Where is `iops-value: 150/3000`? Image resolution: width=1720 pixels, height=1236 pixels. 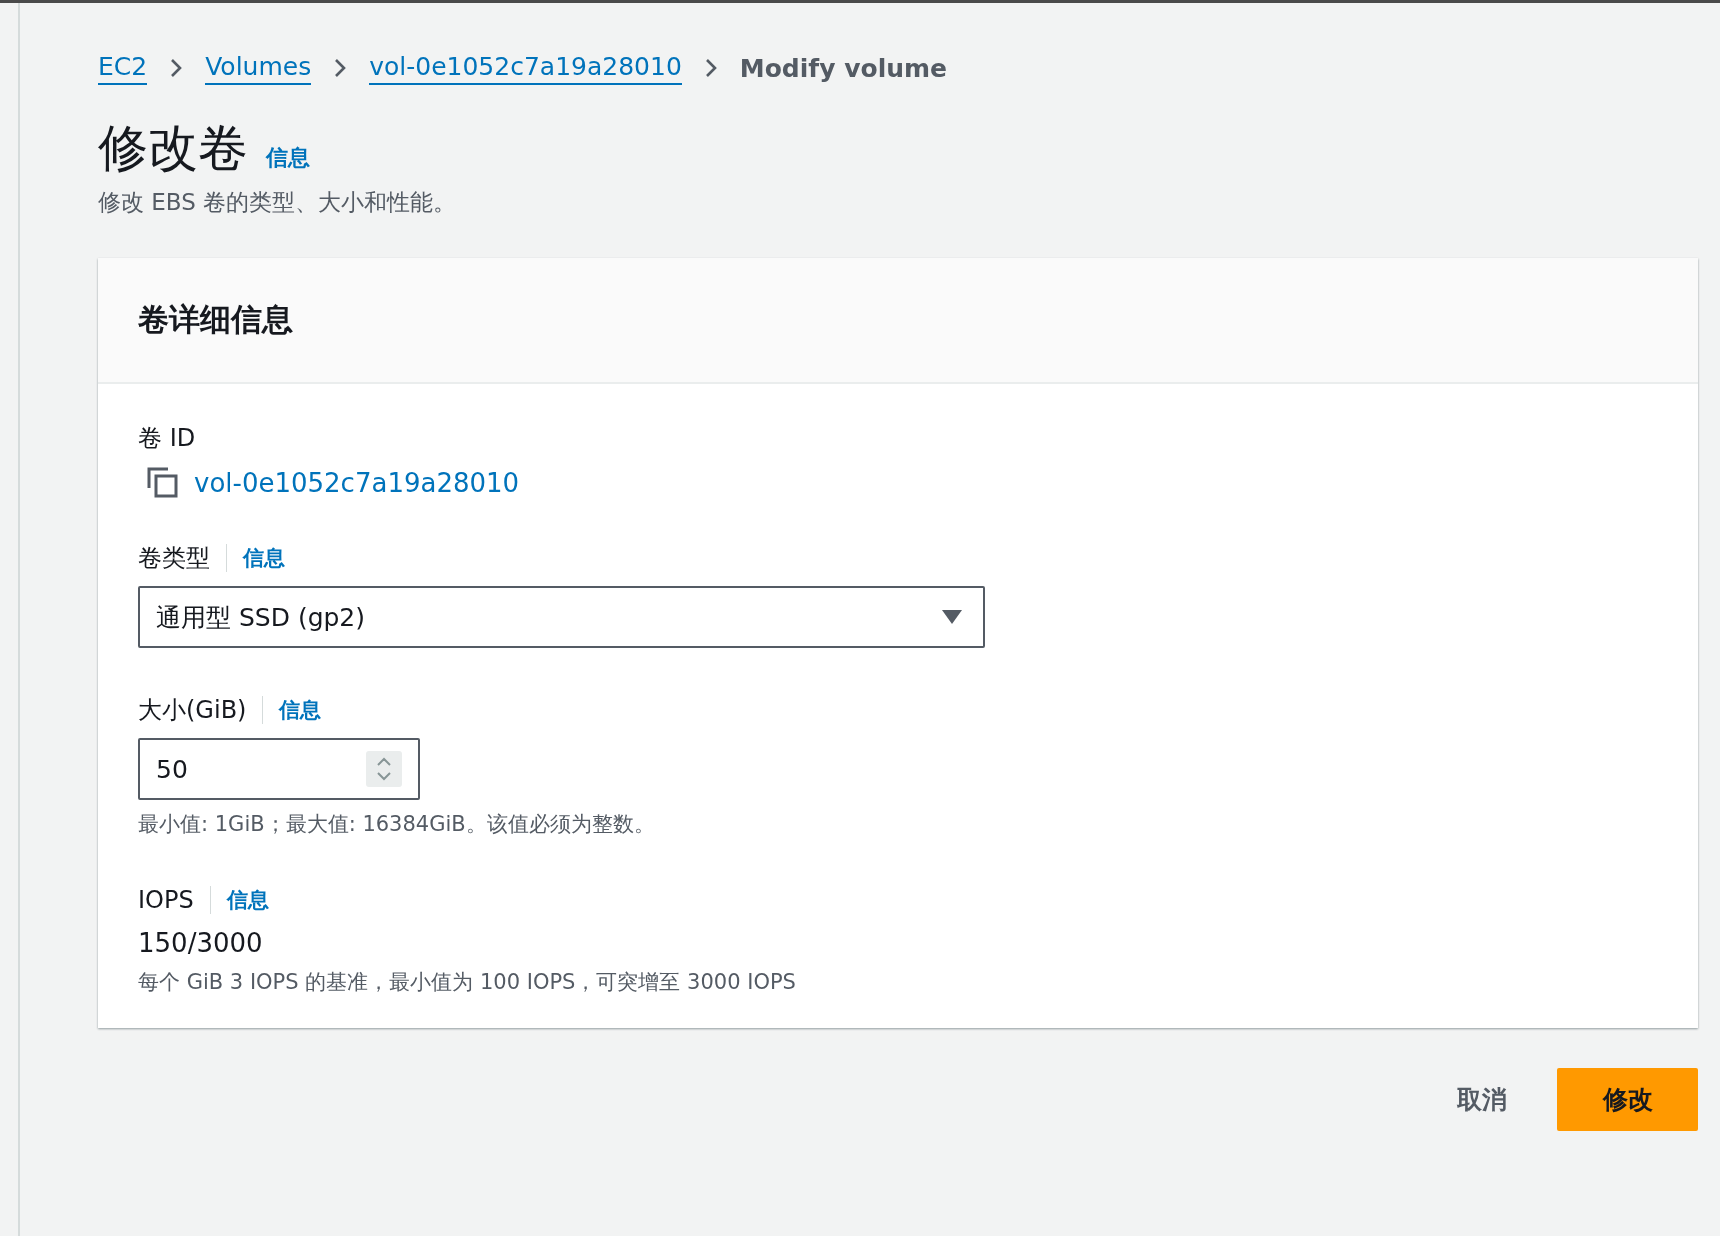
iops-value: 150/3000 is located at coordinates (201, 943).